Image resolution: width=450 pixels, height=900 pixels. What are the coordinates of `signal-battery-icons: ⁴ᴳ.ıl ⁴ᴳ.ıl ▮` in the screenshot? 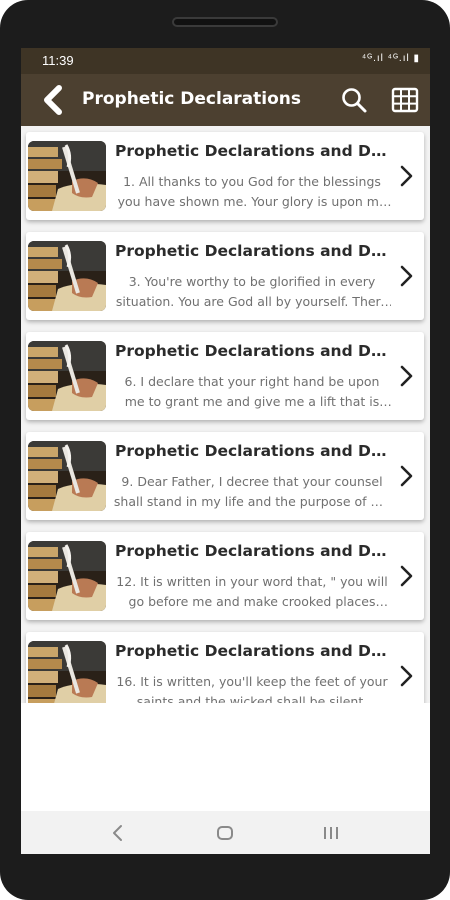 It's located at (390, 58).